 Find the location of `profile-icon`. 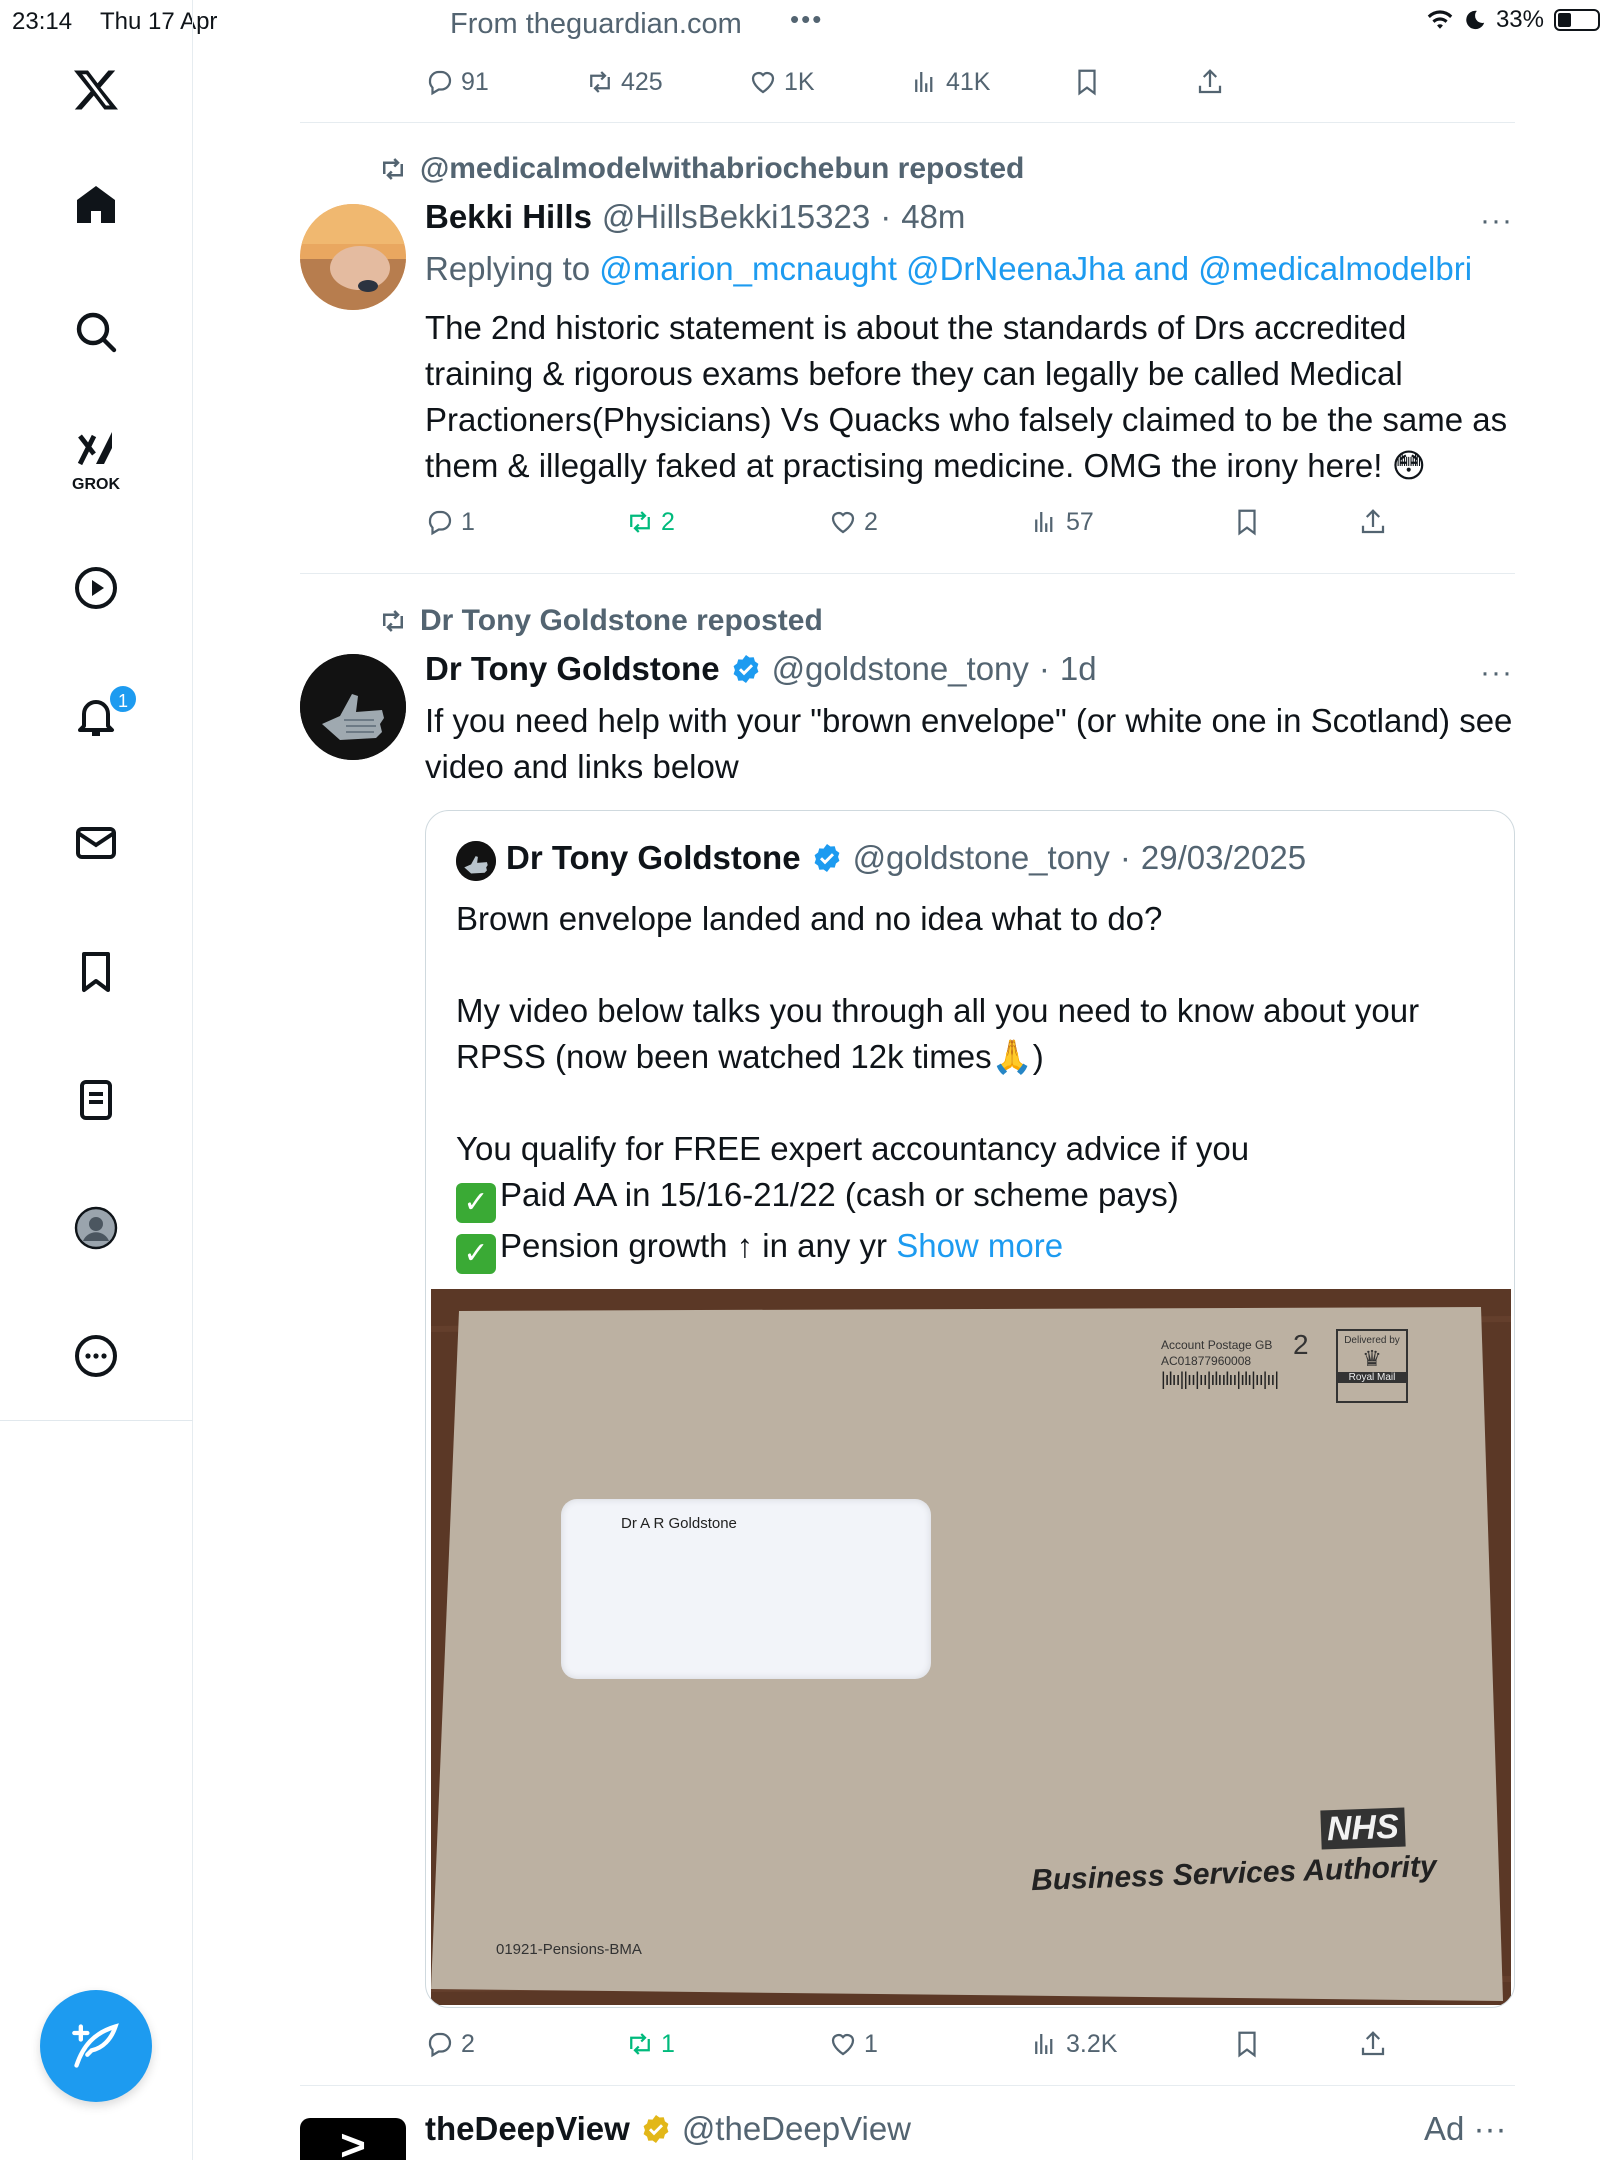

profile-icon is located at coordinates (96, 1228).